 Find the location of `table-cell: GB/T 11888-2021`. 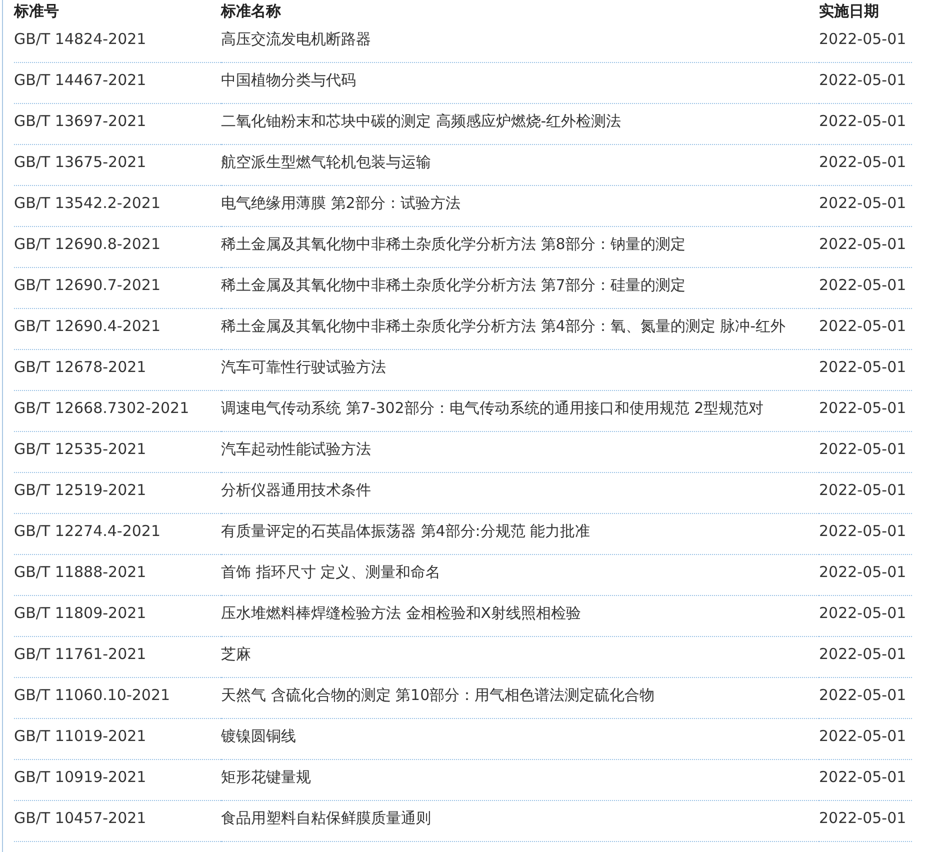

table-cell: GB/T 11888-2021 is located at coordinates (80, 572).